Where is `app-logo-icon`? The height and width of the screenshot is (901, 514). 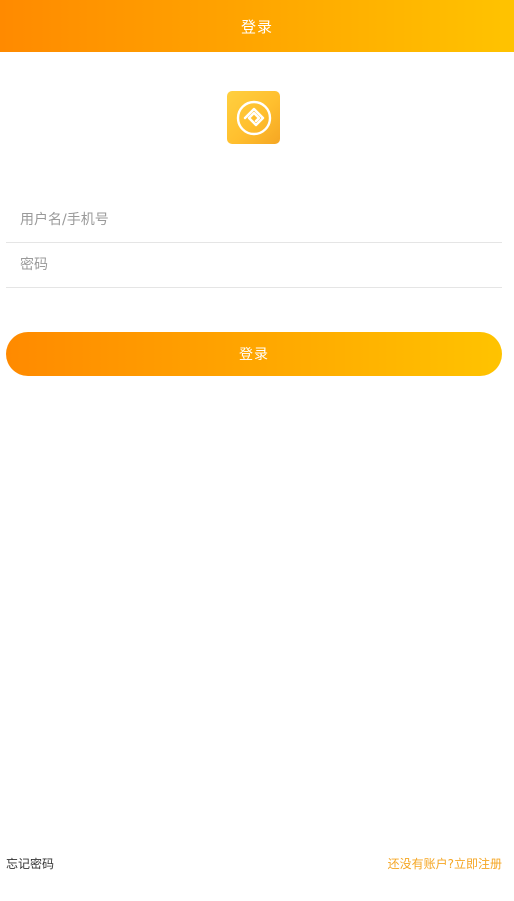 app-logo-icon is located at coordinates (253, 117).